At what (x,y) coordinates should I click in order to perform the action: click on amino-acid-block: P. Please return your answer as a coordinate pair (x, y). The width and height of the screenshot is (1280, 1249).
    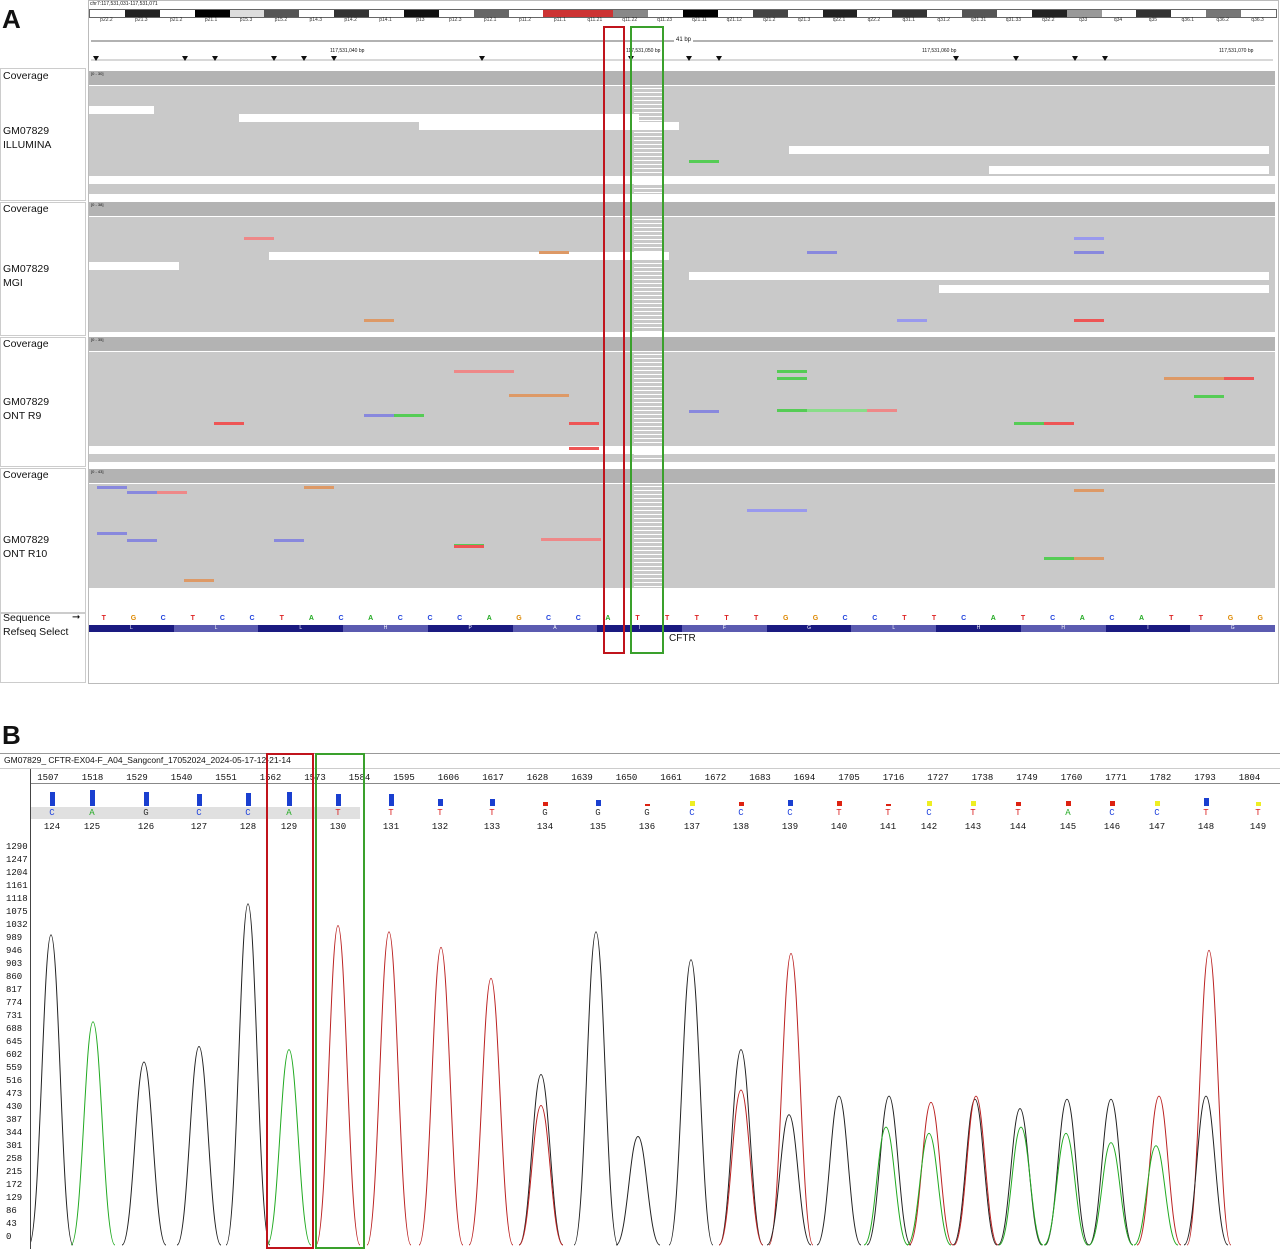
    Looking at the image, I should click on (470, 628).